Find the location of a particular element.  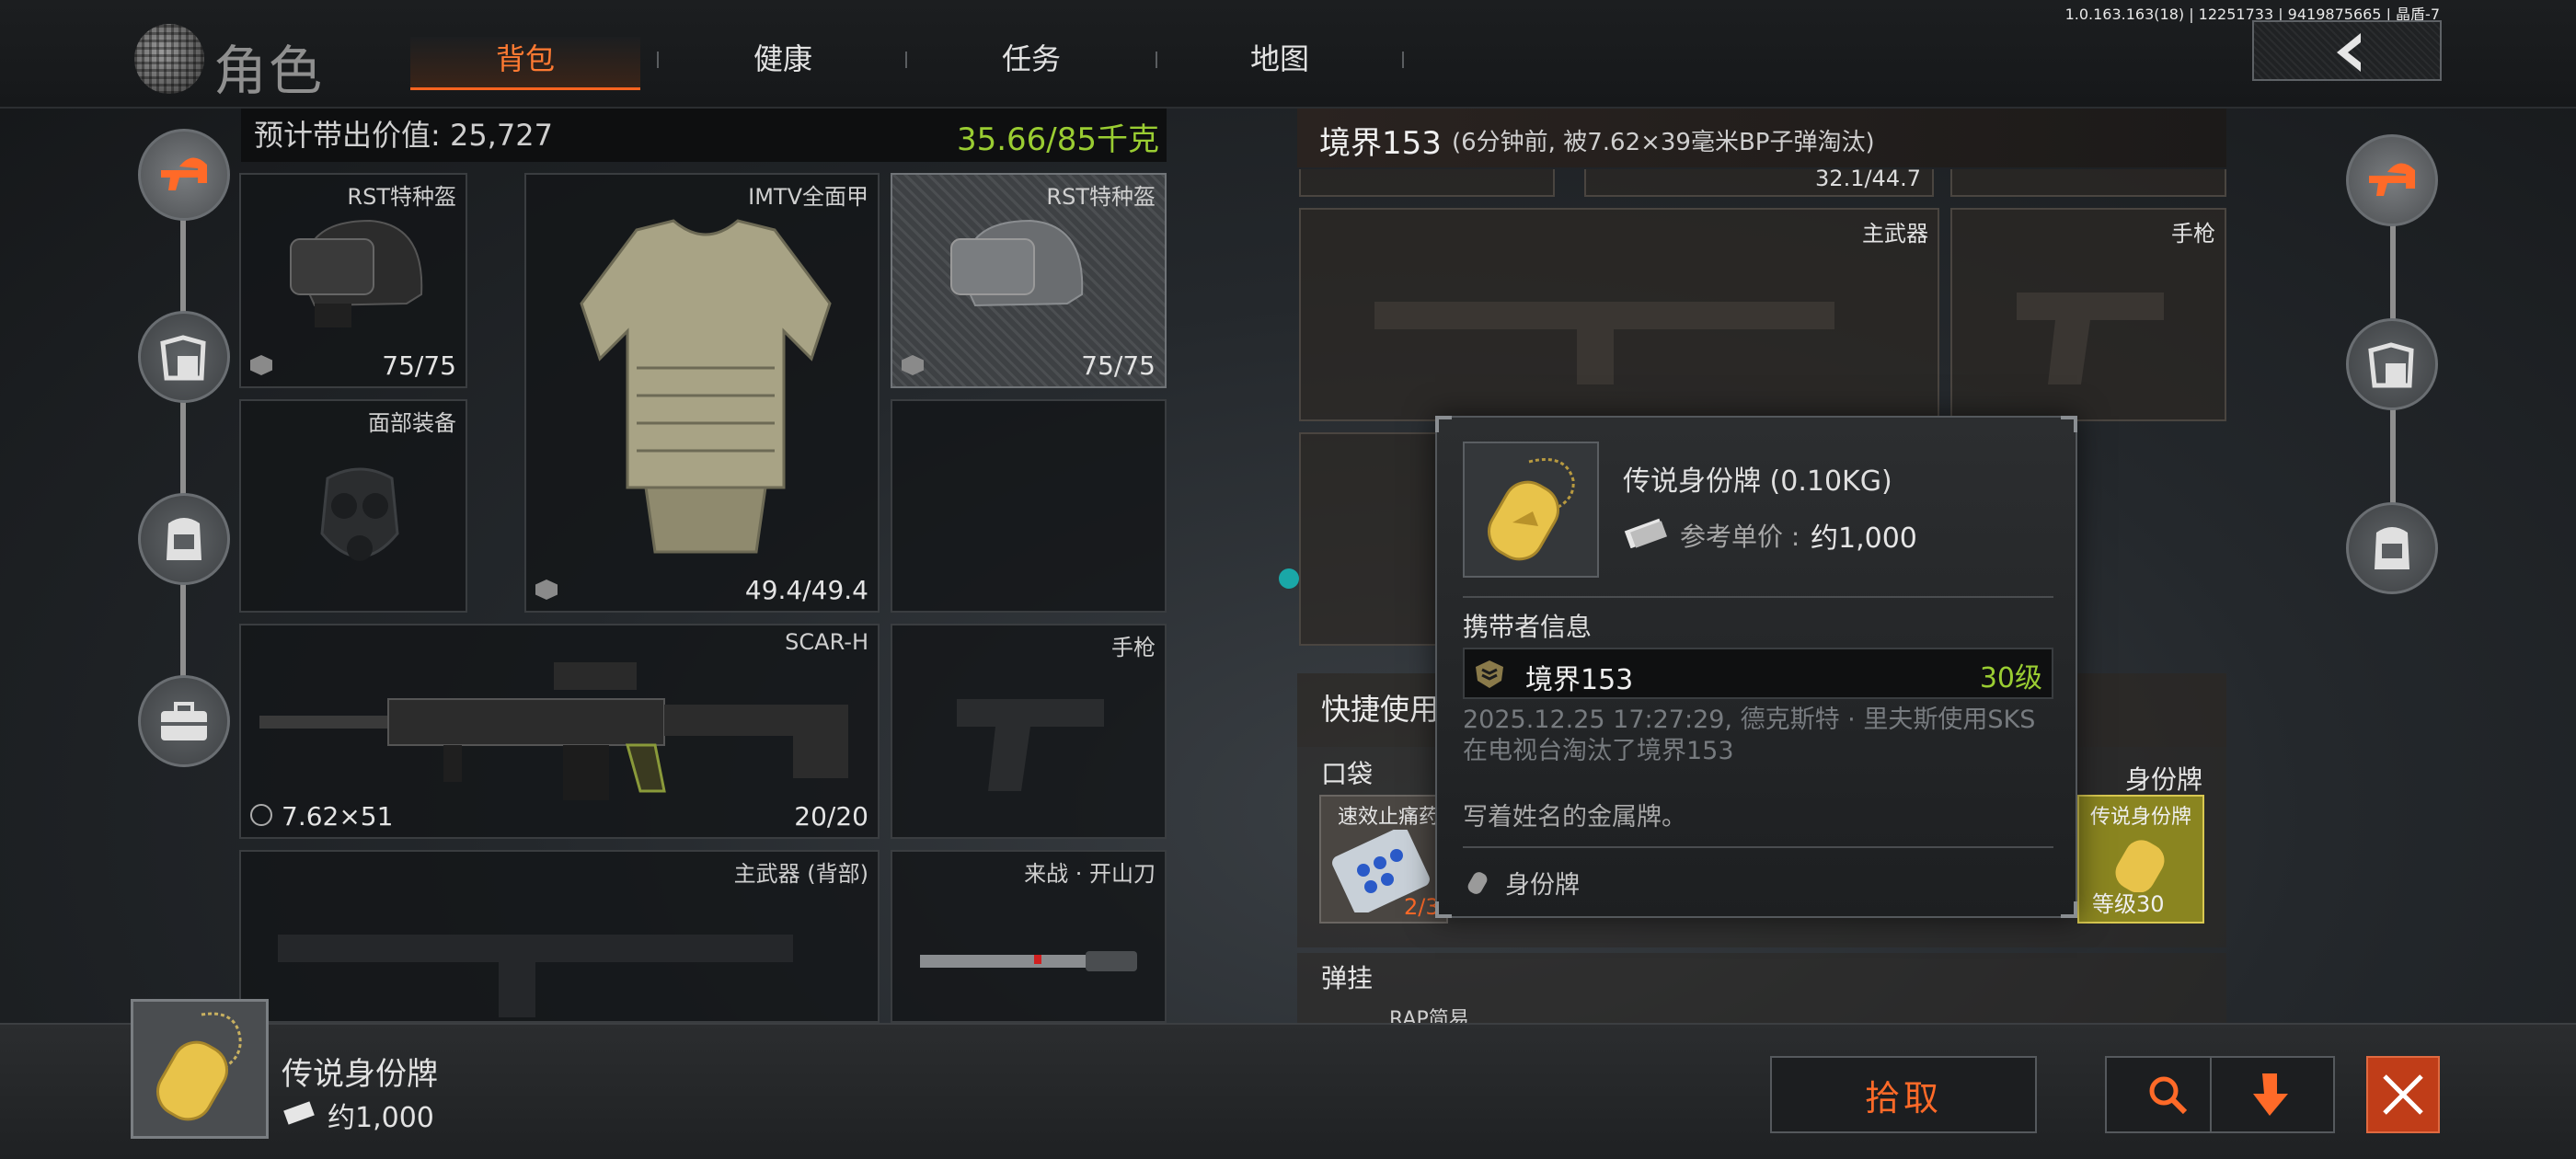

globe-logo-icon is located at coordinates (169, 59).